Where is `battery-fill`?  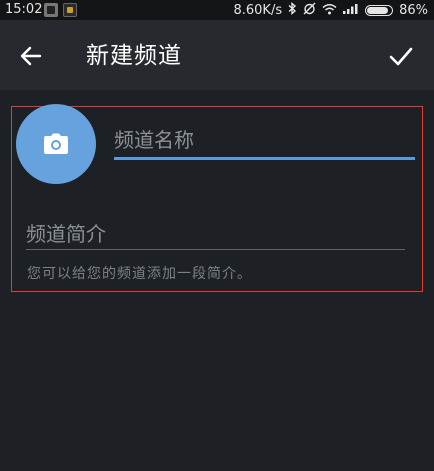 battery-fill is located at coordinates (378, 10).